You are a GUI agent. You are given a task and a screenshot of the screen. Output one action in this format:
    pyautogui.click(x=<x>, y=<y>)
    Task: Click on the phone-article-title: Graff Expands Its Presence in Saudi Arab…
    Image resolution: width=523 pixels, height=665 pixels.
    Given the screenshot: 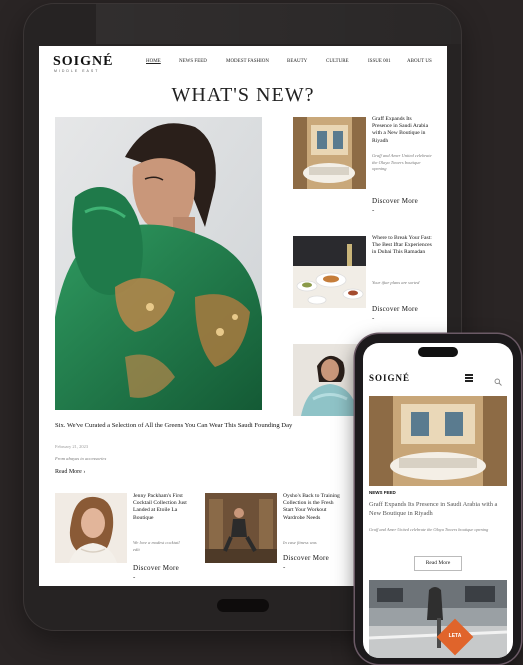 What is the action you would take?
    pyautogui.click(x=438, y=510)
    